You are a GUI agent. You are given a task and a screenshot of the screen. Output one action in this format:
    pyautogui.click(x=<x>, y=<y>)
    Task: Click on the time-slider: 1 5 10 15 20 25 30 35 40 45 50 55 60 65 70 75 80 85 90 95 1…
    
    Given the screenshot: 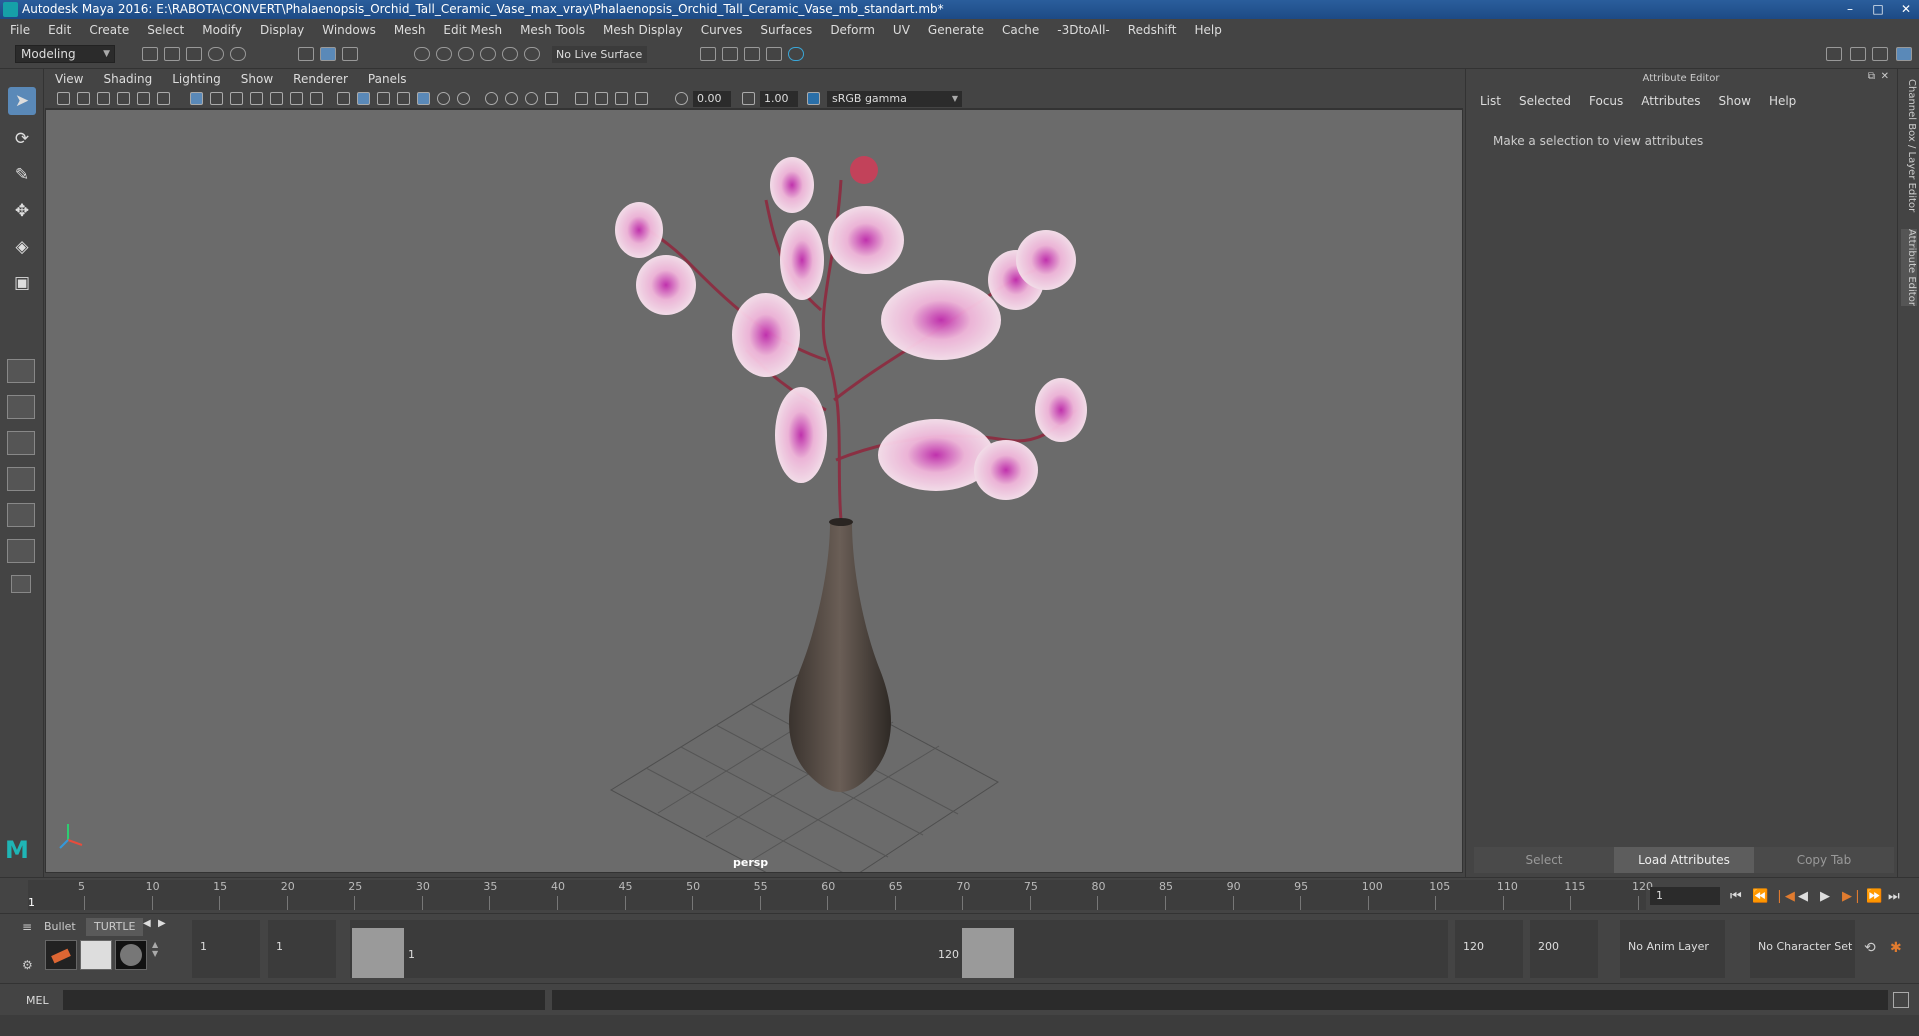 What is the action you would take?
    pyautogui.click(x=959, y=895)
    